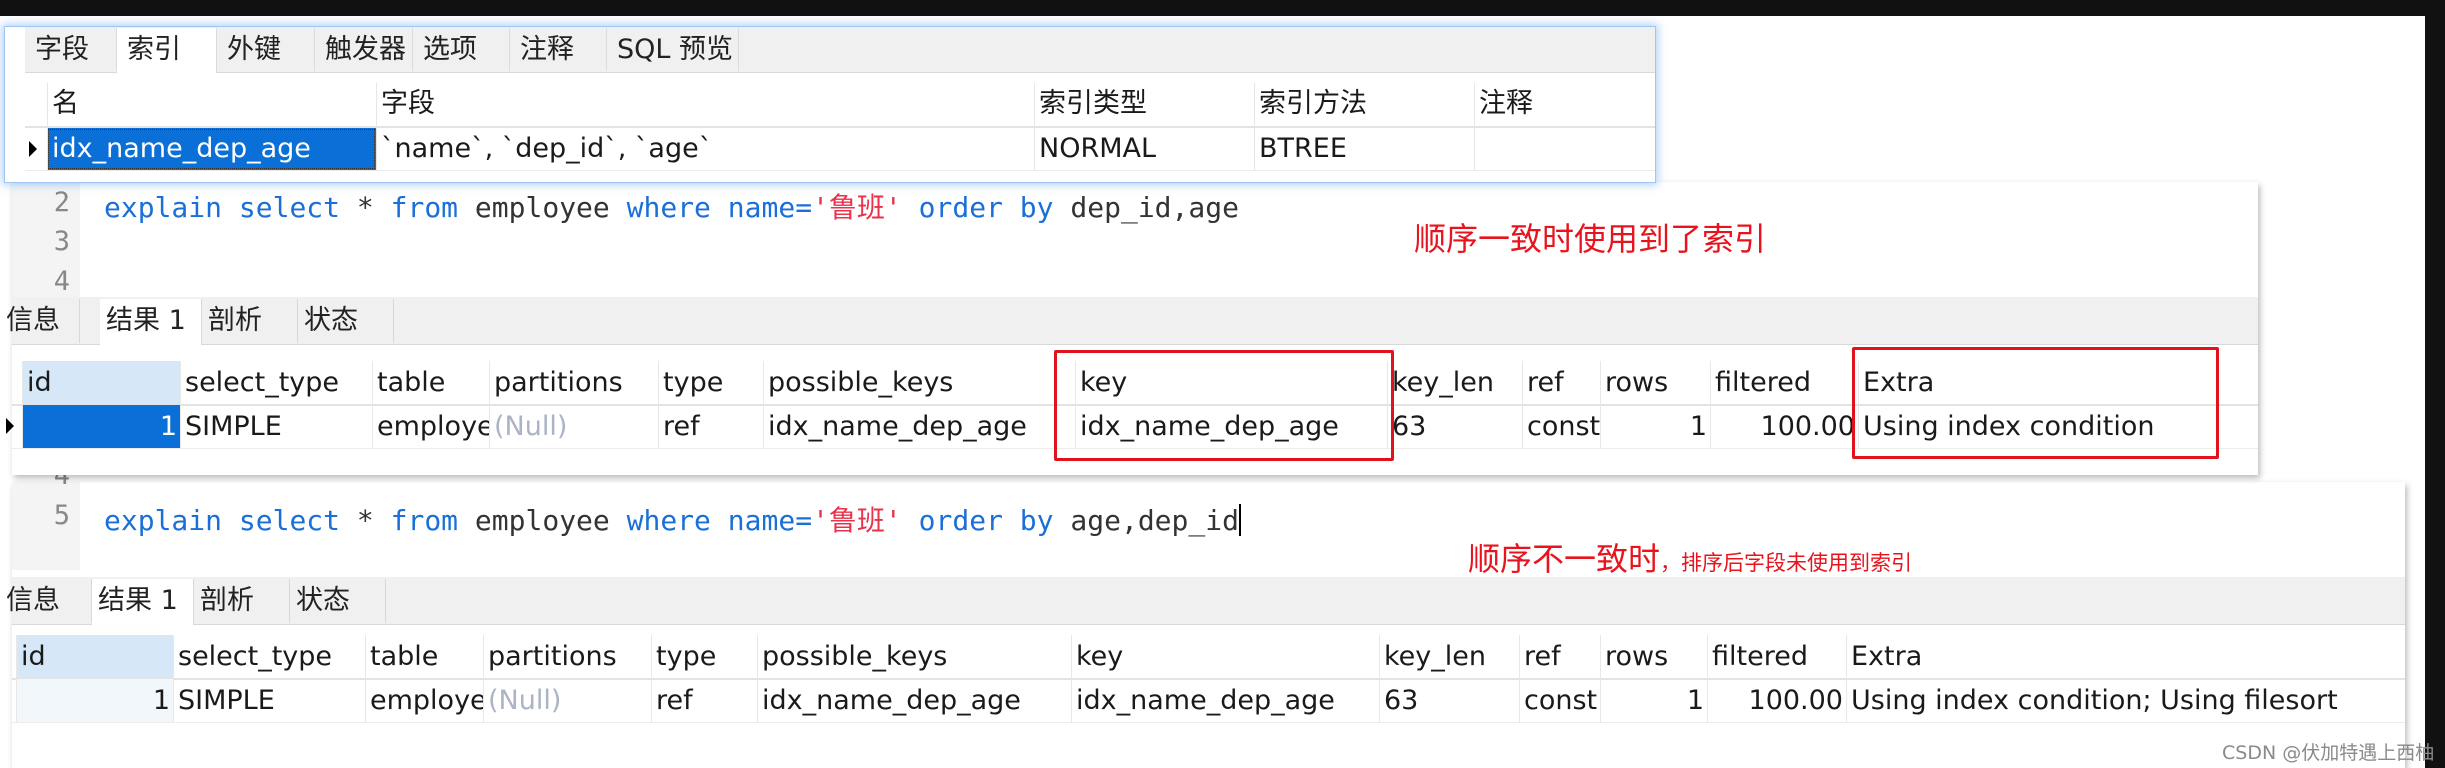 The width and height of the screenshot is (2445, 768). Describe the element at coordinates (1225, 700) in the screenshot. I see `cell-key: idx_name_dep_age` at that location.